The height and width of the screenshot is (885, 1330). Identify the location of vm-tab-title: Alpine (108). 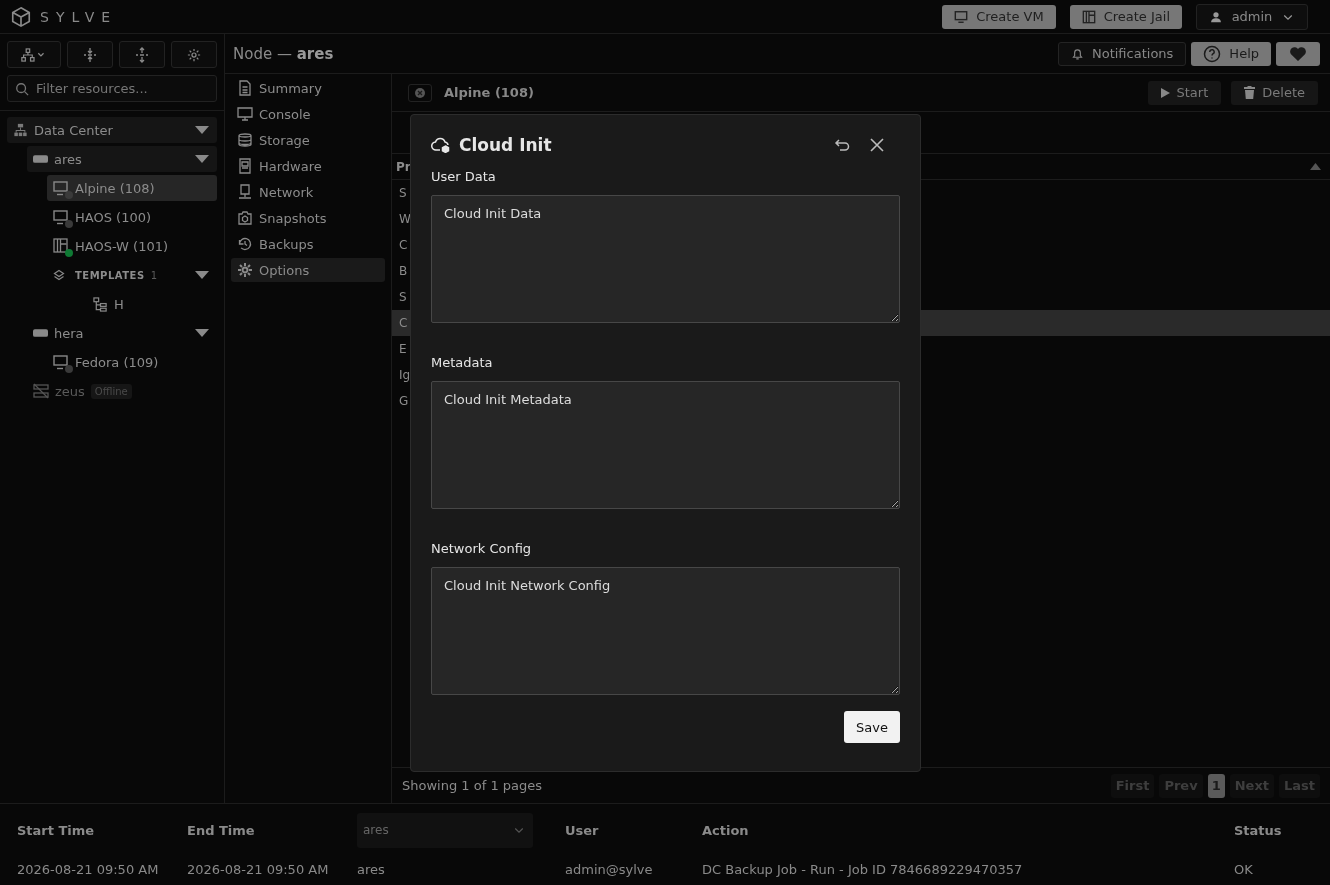
(489, 92).